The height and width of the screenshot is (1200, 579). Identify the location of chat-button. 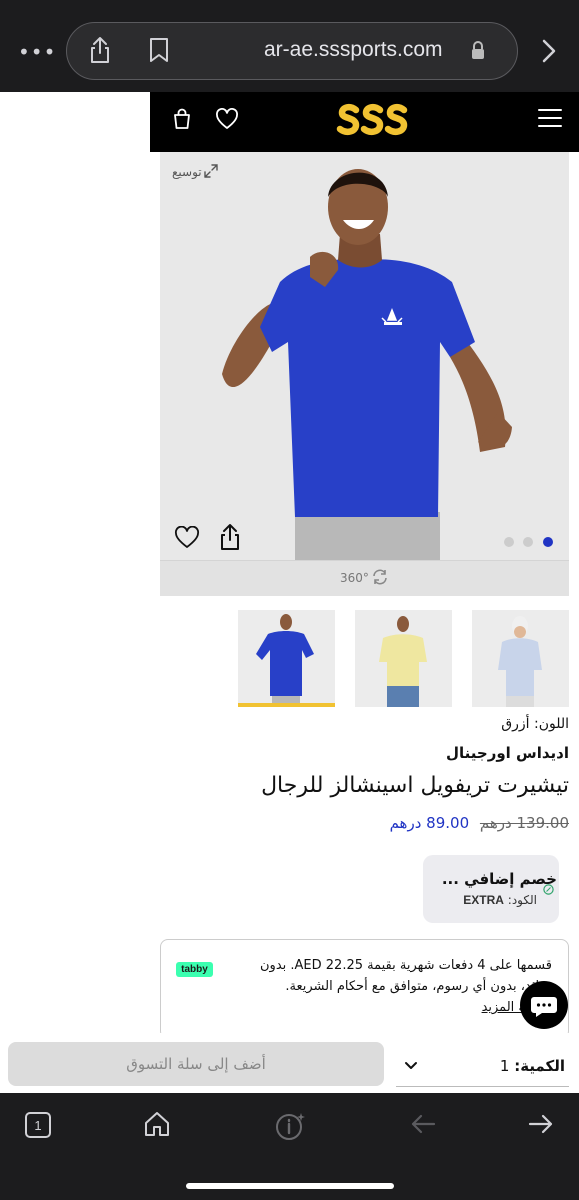
(544, 1005).